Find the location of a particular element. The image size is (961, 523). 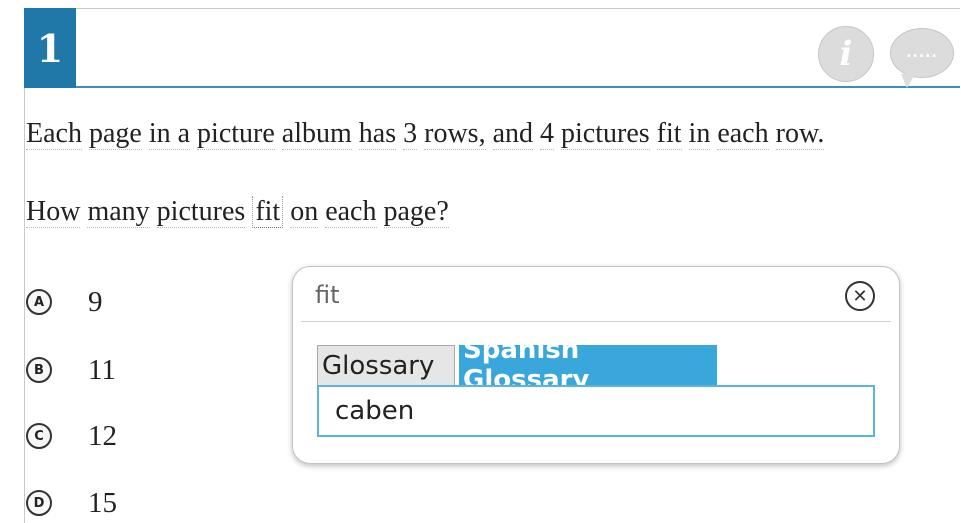

word: 4 is located at coordinates (547, 134).